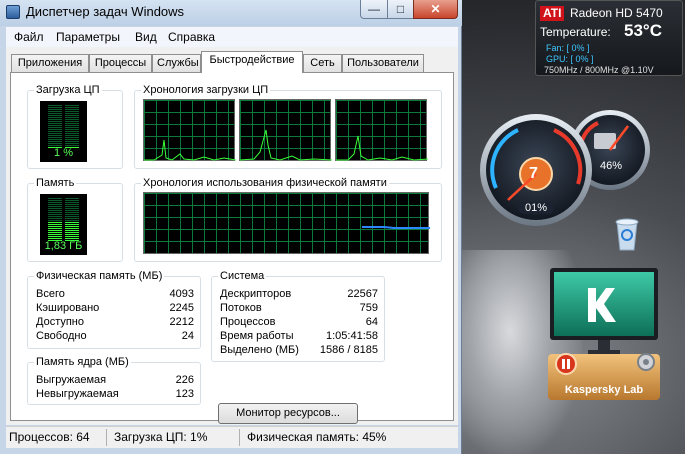 Image resolution: width=685 pixels, height=454 pixels. What do you see at coordinates (374, 9) in the screenshot?
I see `minimize-button: —` at bounding box center [374, 9].